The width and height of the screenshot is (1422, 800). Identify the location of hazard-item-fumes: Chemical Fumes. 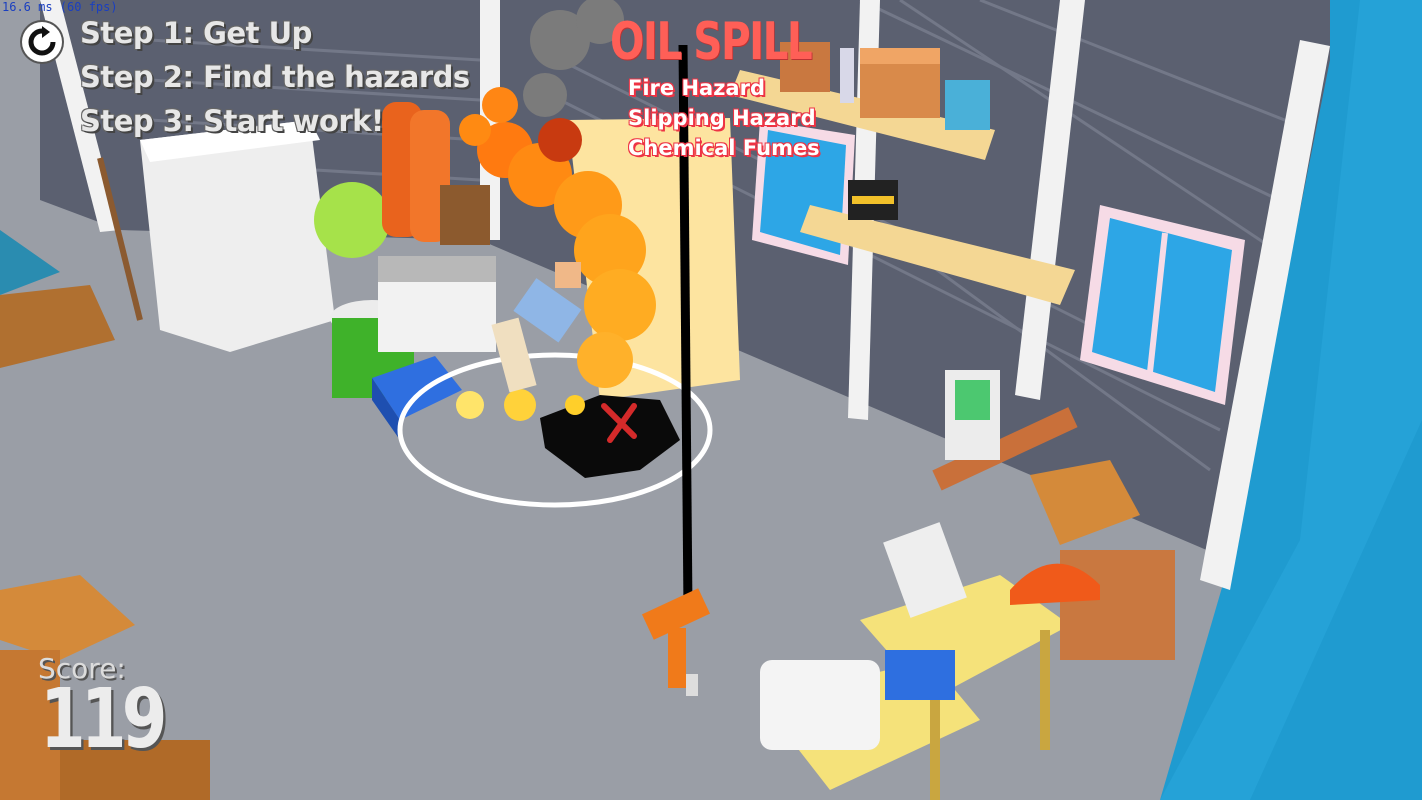
(724, 148).